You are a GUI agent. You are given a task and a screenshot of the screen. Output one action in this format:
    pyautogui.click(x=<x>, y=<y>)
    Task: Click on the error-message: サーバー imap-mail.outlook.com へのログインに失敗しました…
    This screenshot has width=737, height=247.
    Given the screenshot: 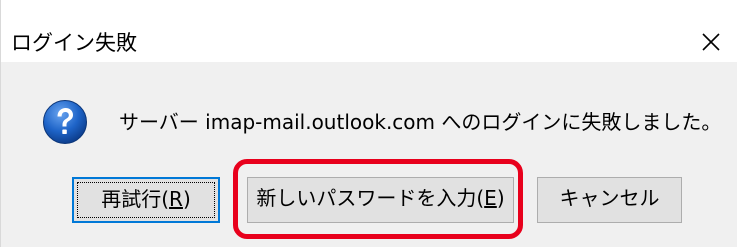 What is the action you would take?
    pyautogui.click(x=420, y=122)
    